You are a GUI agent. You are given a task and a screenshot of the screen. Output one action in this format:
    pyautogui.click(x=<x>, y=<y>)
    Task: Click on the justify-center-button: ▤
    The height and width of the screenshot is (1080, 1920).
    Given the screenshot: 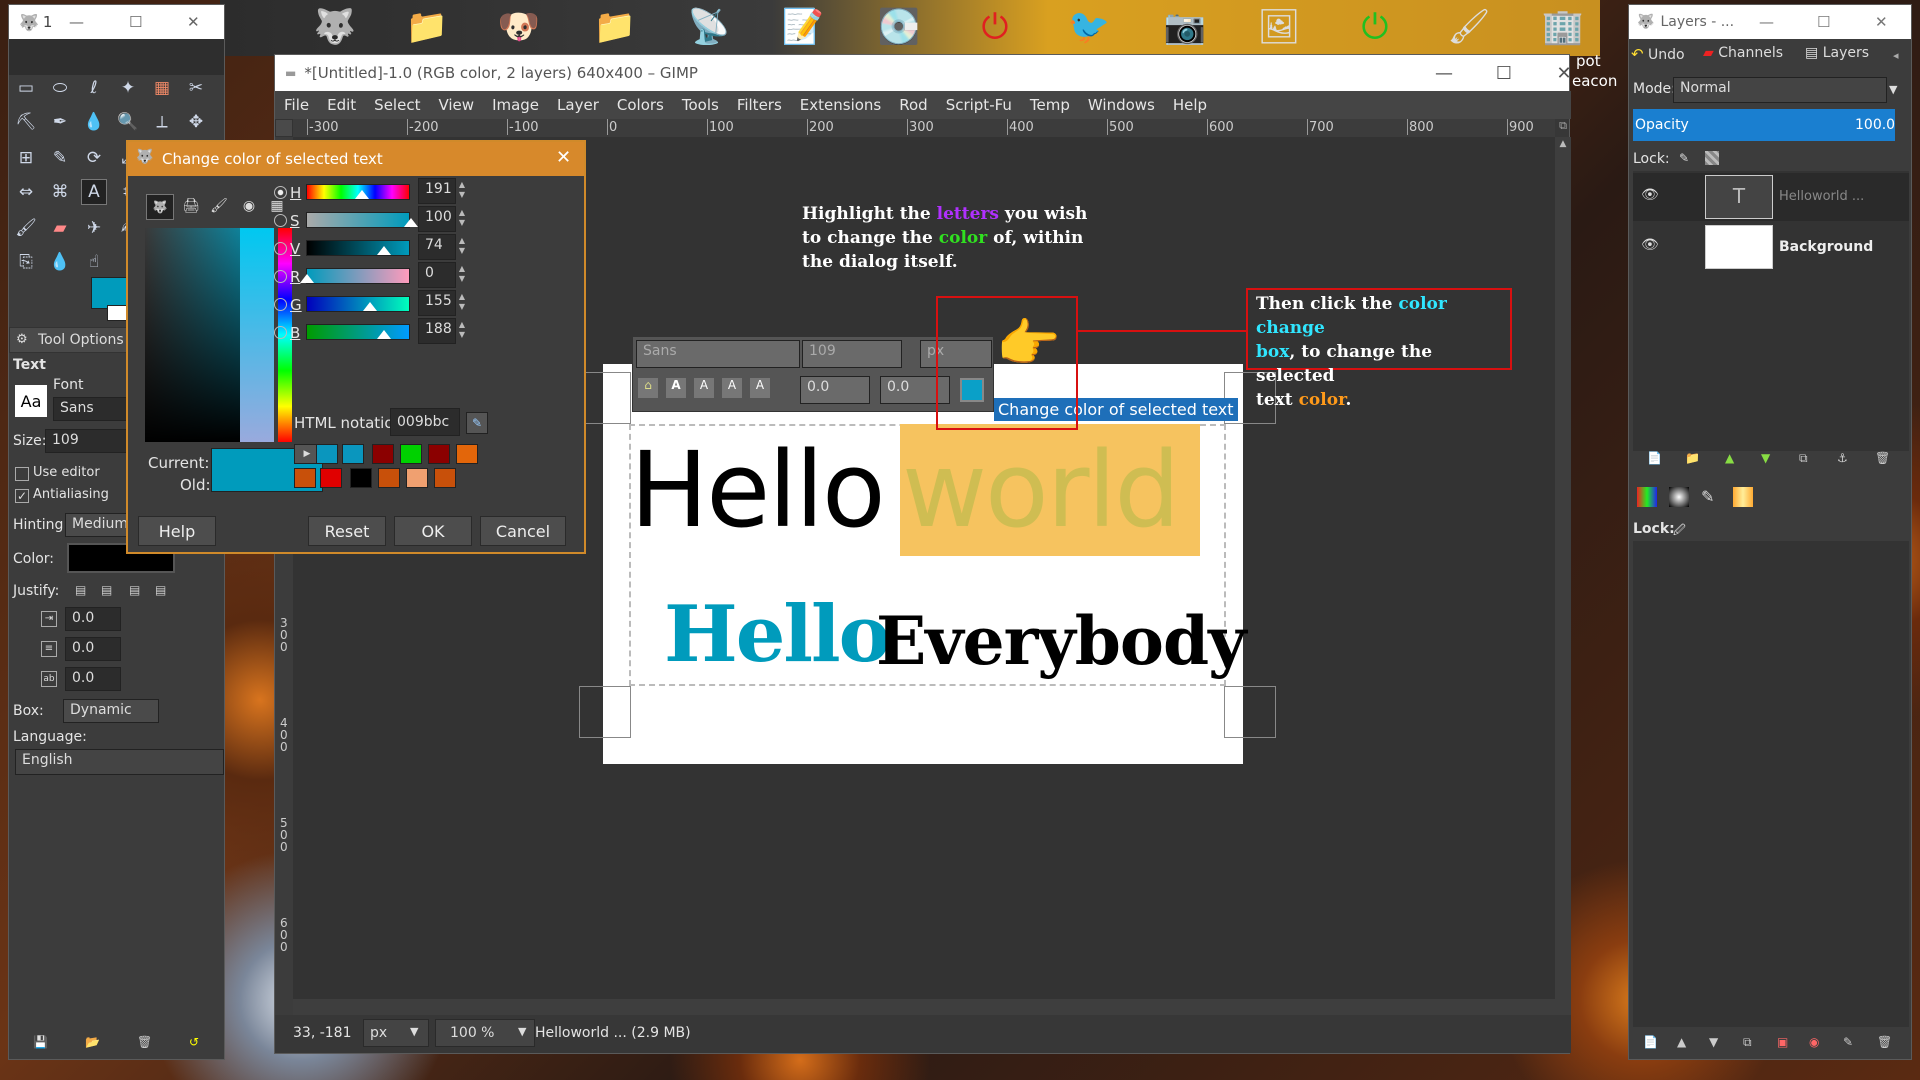 What is the action you would take?
    pyautogui.click(x=136, y=590)
    